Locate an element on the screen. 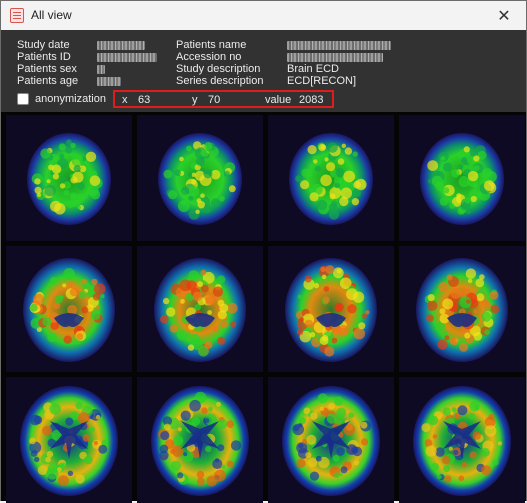  study-date-label: Study date is located at coordinates (43, 45).